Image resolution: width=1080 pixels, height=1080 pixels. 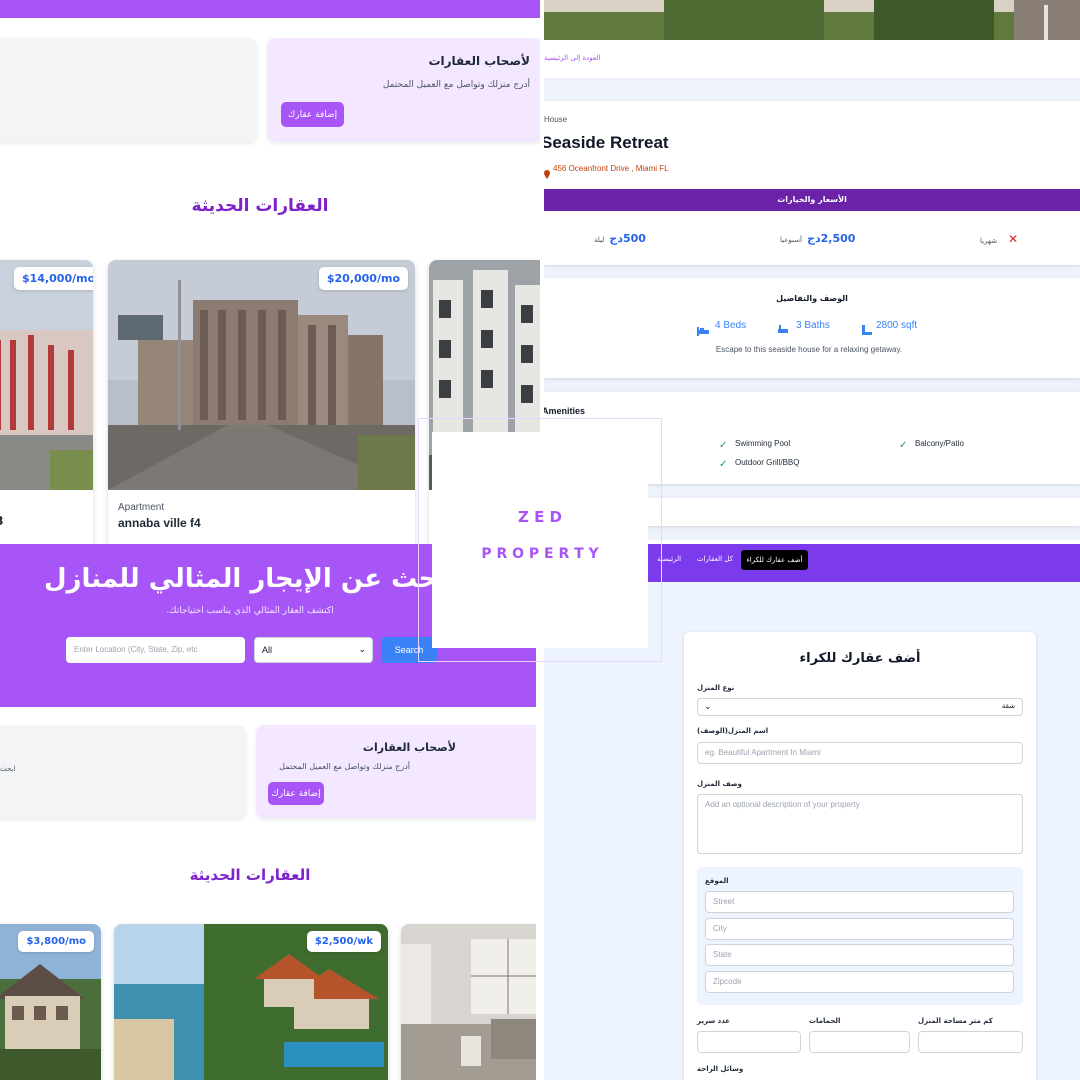 What do you see at coordinates (717, 881) in the screenshot?
I see `location-label: الموقع` at bounding box center [717, 881].